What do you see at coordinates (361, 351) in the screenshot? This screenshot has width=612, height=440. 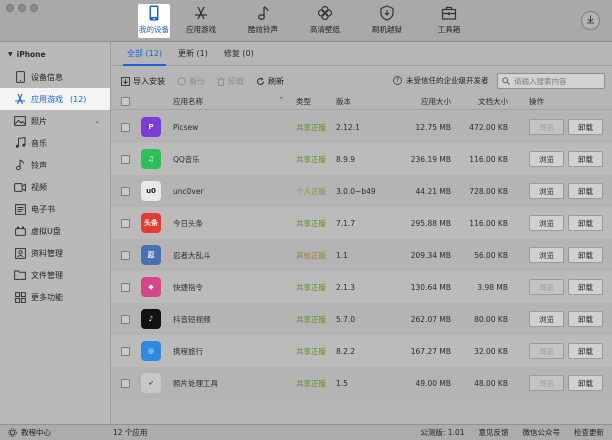 I see `table-row: ◎ 携程旅行 共享正版 8.2.2 167.27 MB 32.00 KB 浏览 卸载` at bounding box center [361, 351].